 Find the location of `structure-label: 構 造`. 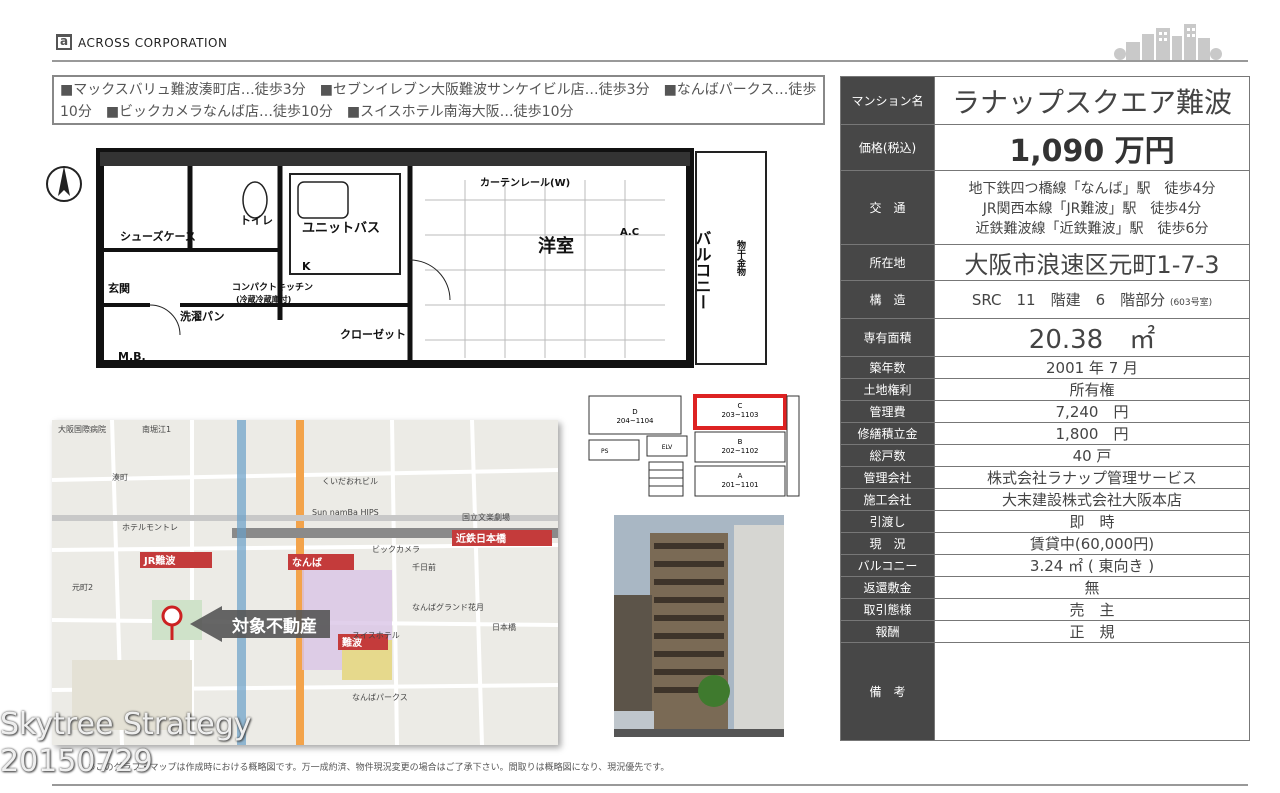

structure-label: 構 造 is located at coordinates (887, 299).